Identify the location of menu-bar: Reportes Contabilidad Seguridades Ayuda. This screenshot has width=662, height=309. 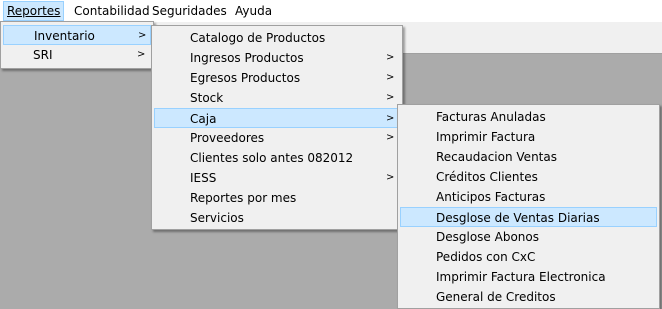
(331, 11).